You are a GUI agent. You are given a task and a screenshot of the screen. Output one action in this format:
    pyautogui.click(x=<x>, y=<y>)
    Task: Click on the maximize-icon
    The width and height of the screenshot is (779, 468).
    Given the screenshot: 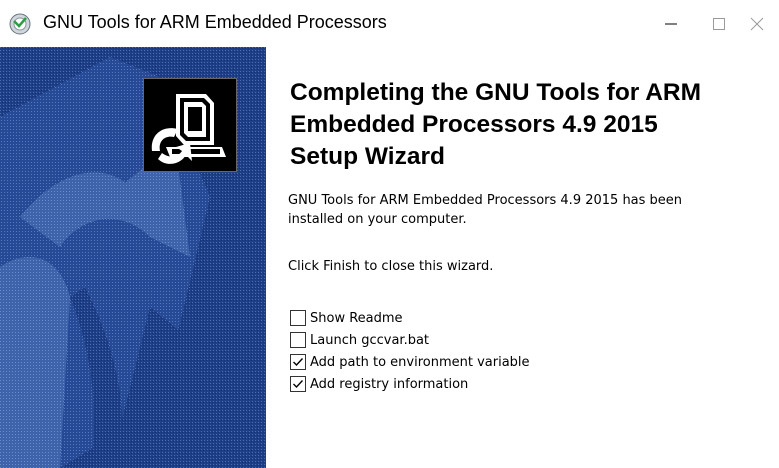 What is the action you would take?
    pyautogui.click(x=718, y=23)
    